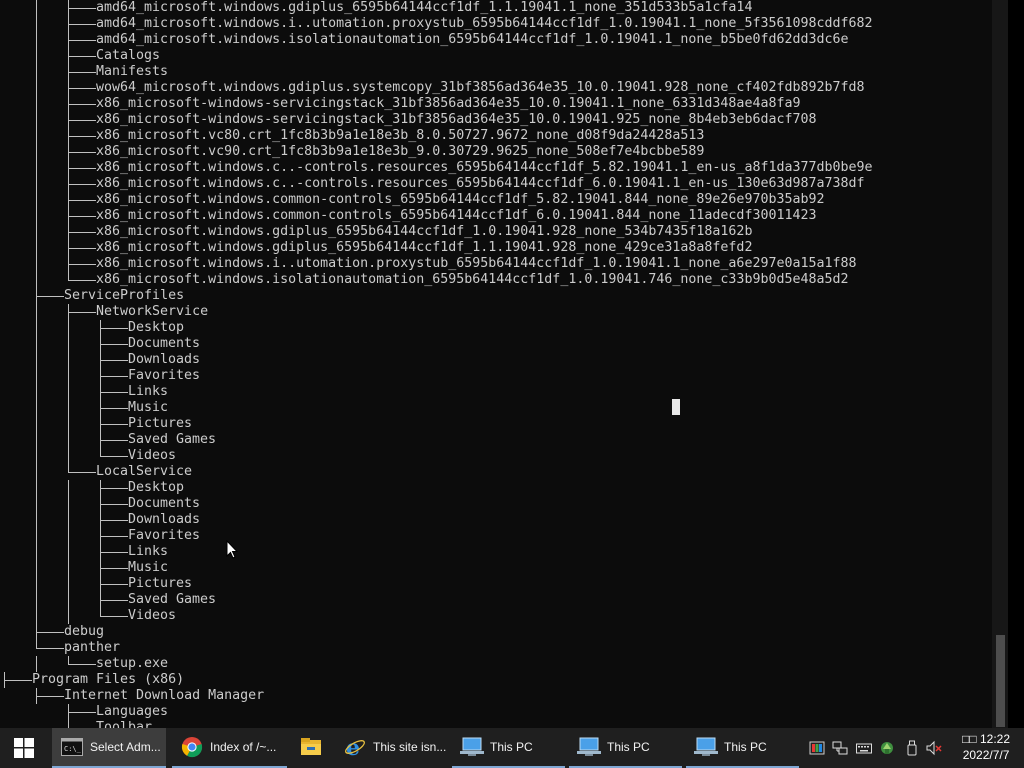 The image size is (1024, 768). I want to click on tree-entry-name: Desktop, so click(156, 327).